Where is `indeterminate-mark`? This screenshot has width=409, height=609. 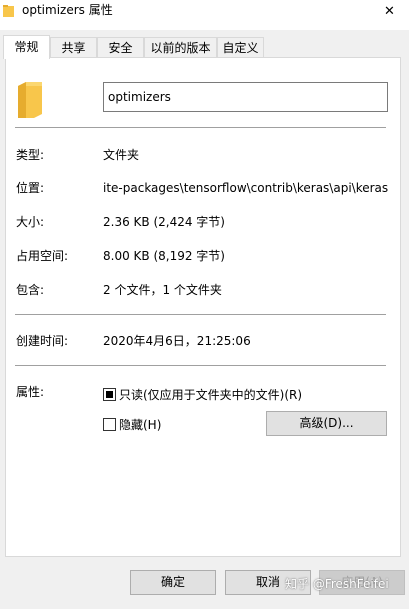
indeterminate-mark is located at coordinates (109, 394).